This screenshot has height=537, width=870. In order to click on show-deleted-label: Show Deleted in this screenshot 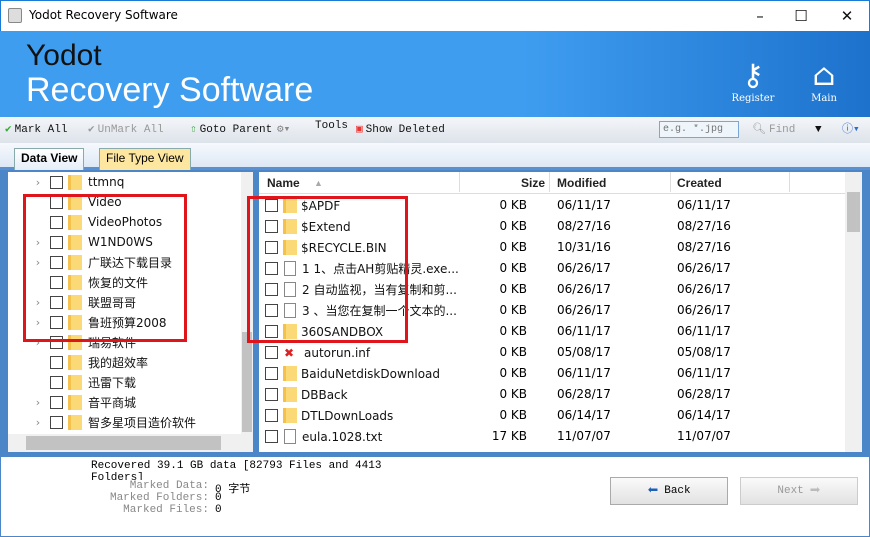, I will do `click(405, 130)`.